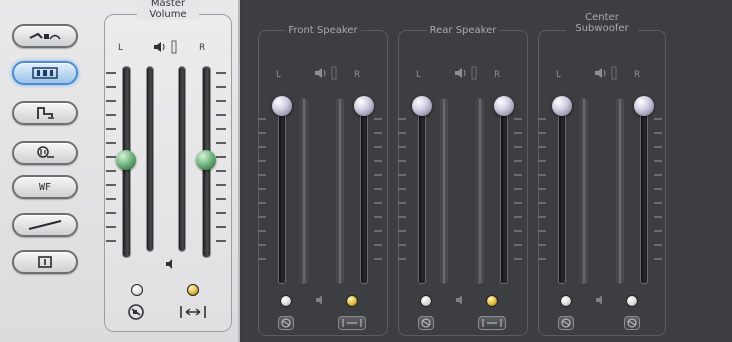 This screenshot has width=732, height=342. I want to click on speaker-icon, so click(159, 47).